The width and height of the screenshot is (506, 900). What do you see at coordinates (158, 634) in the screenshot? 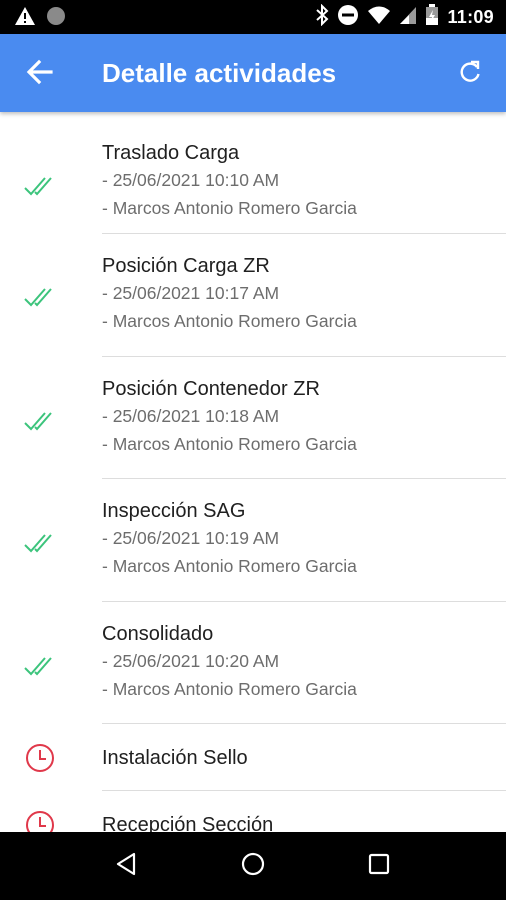
I see `activity-name: Consolidado` at bounding box center [158, 634].